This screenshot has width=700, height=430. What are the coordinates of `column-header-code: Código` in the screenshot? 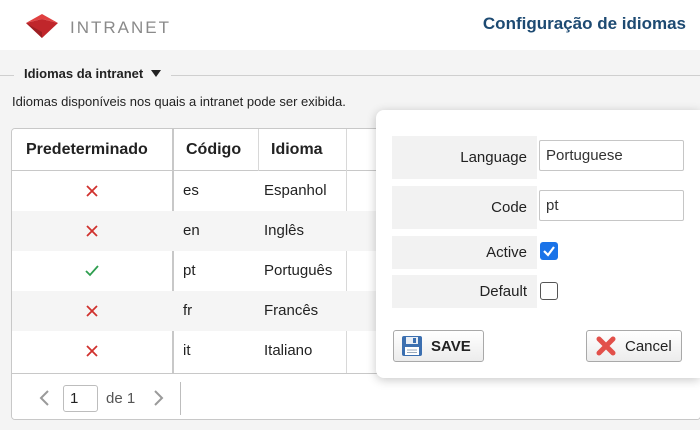 It's located at (213, 150).